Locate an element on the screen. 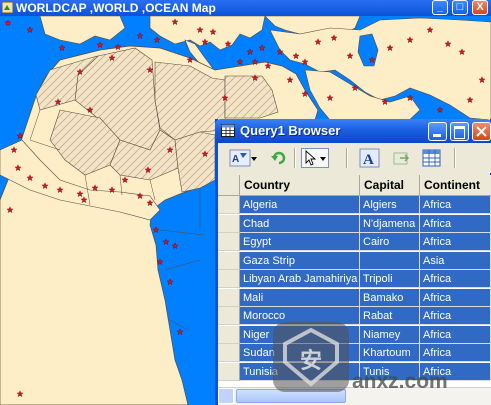 Image resolution: width=491 pixels, height=405 pixels. cell-continent: Asia is located at coordinates (455, 260).